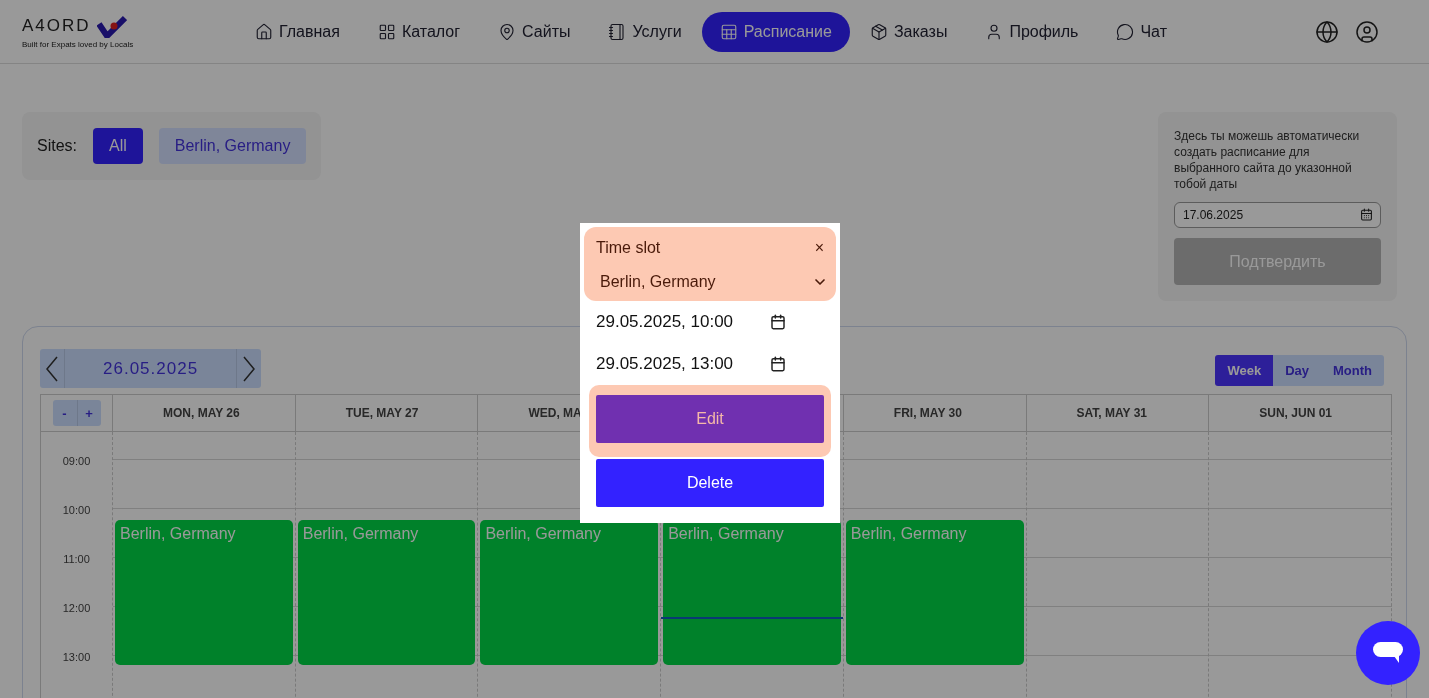 The height and width of the screenshot is (698, 1429). I want to click on day-header: SUN, JUN 01, so click(1295, 413).